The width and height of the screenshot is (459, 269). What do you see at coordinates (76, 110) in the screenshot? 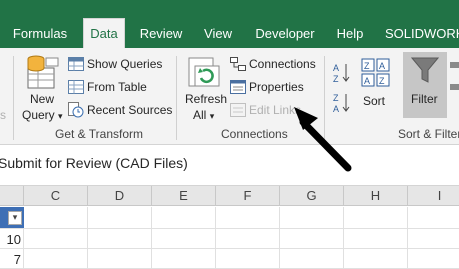
I see `recent-sources-icon` at bounding box center [76, 110].